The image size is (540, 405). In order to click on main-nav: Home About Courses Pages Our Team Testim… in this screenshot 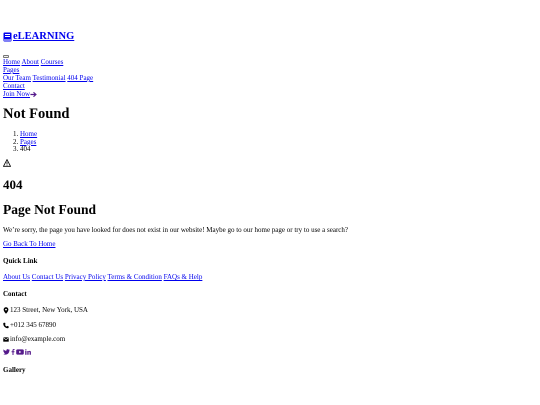, I will do `click(48, 78)`.